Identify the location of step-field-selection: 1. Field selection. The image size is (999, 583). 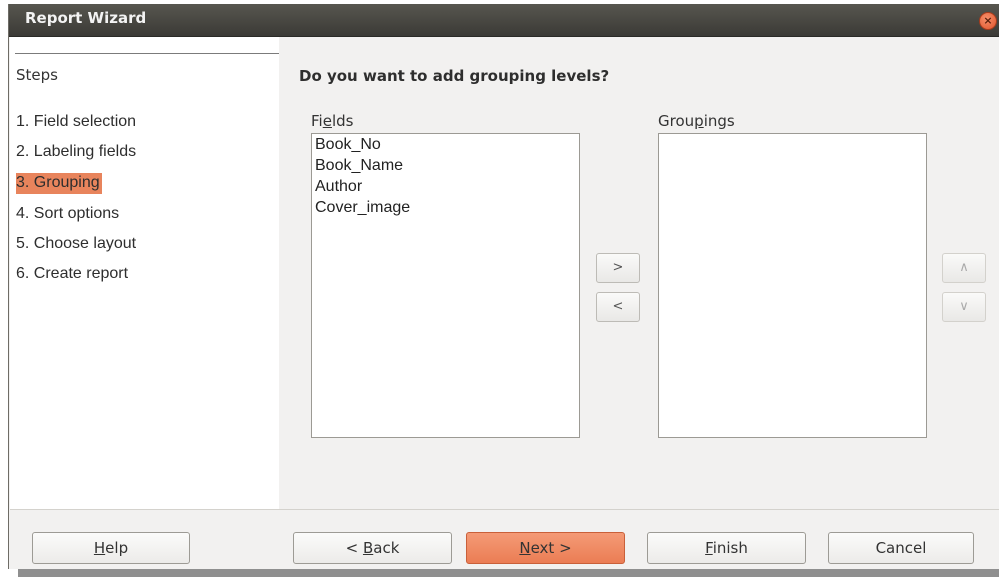
(77, 122).